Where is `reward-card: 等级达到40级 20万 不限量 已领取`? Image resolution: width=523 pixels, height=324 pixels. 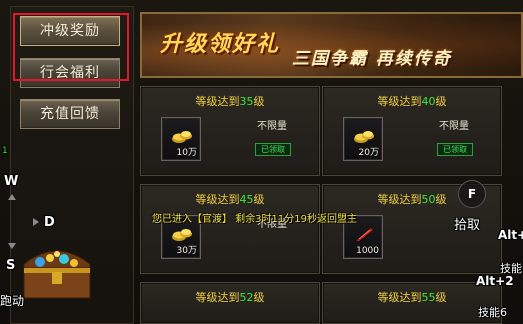 reward-card: 等级达到40级 20万 不限量 已领取 is located at coordinates (412, 131).